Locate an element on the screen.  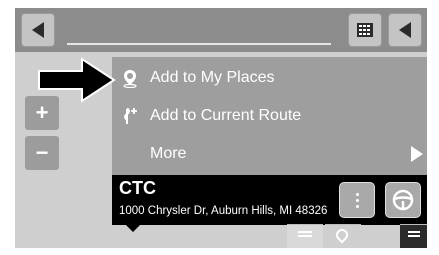
menu-item-add-to-my-places: Add to My Places is located at coordinates (269, 78).